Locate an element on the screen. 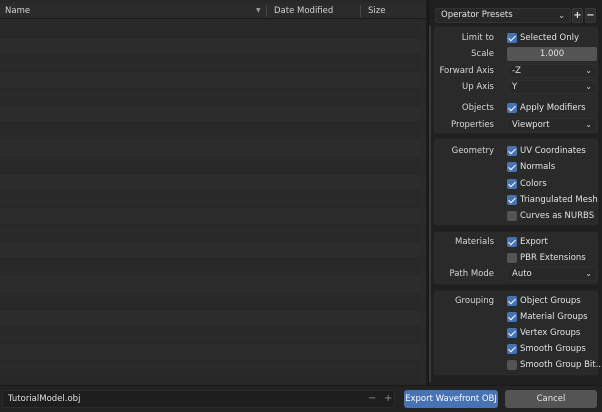 Image resolution: width=602 pixels, height=412 pixels. file-list-scrollbar is located at coordinates (422, 202).